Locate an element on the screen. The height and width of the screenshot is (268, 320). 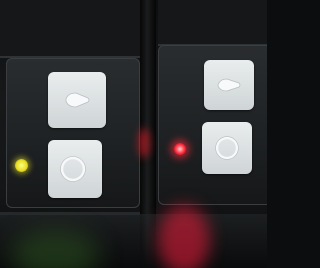
red-reflection-glow is located at coordinates (184, 236).